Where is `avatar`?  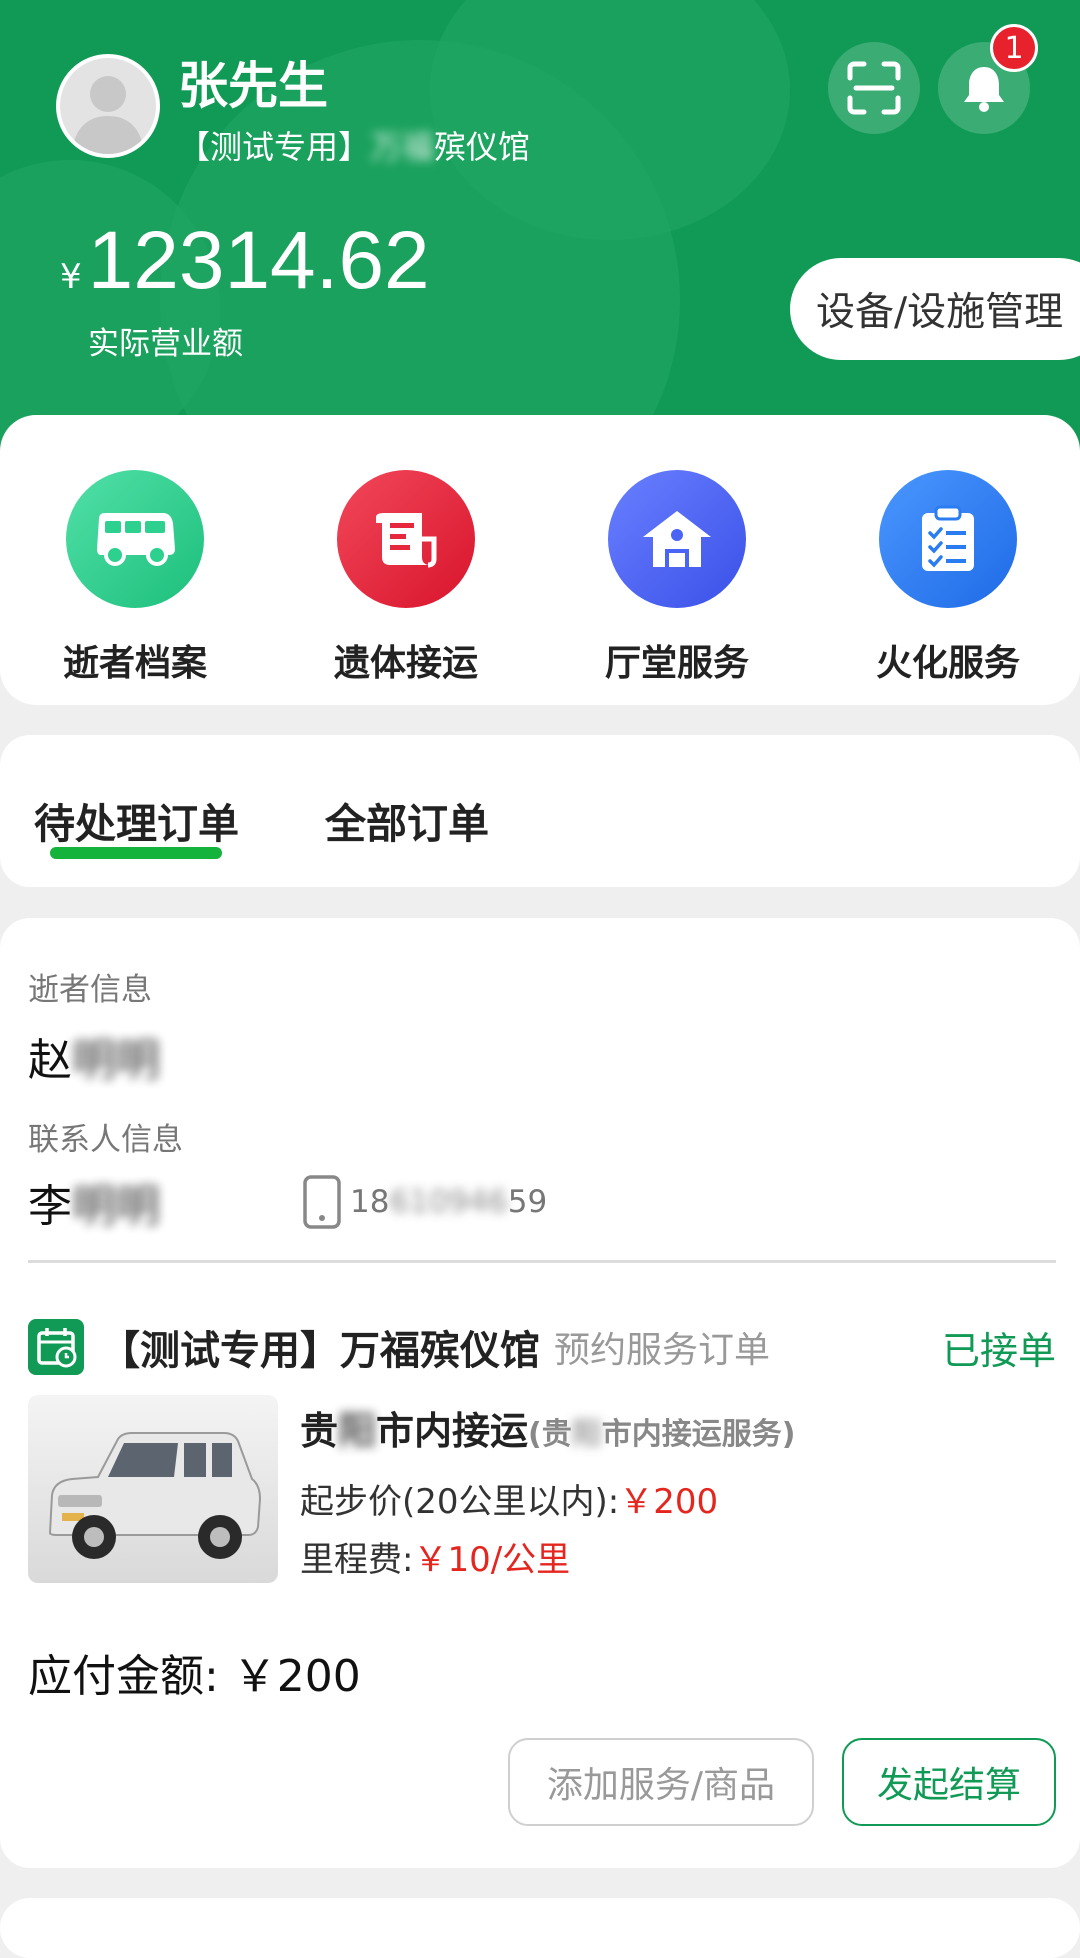
avatar is located at coordinates (108, 106).